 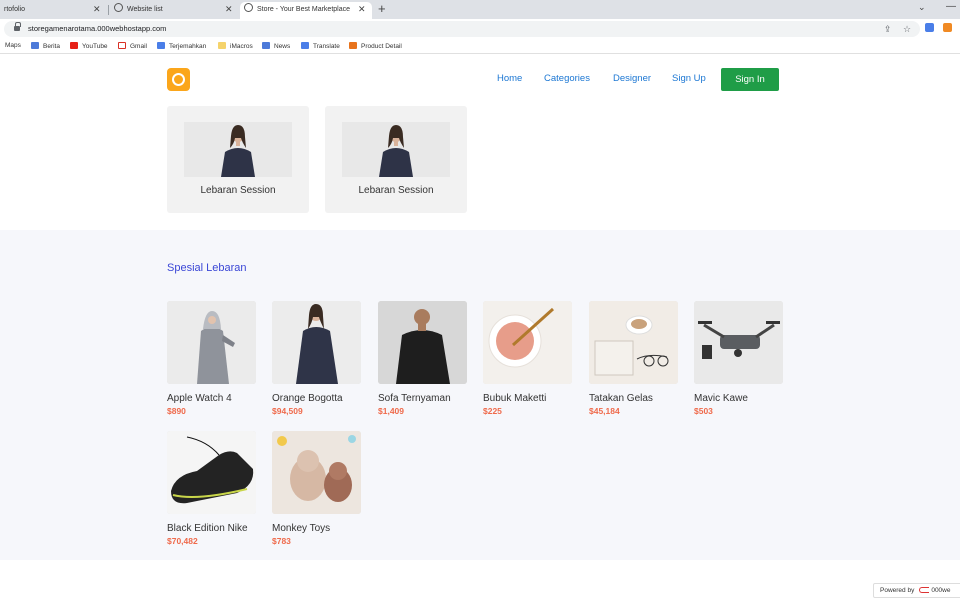 I want to click on product-price: $1,409, so click(x=391, y=411).